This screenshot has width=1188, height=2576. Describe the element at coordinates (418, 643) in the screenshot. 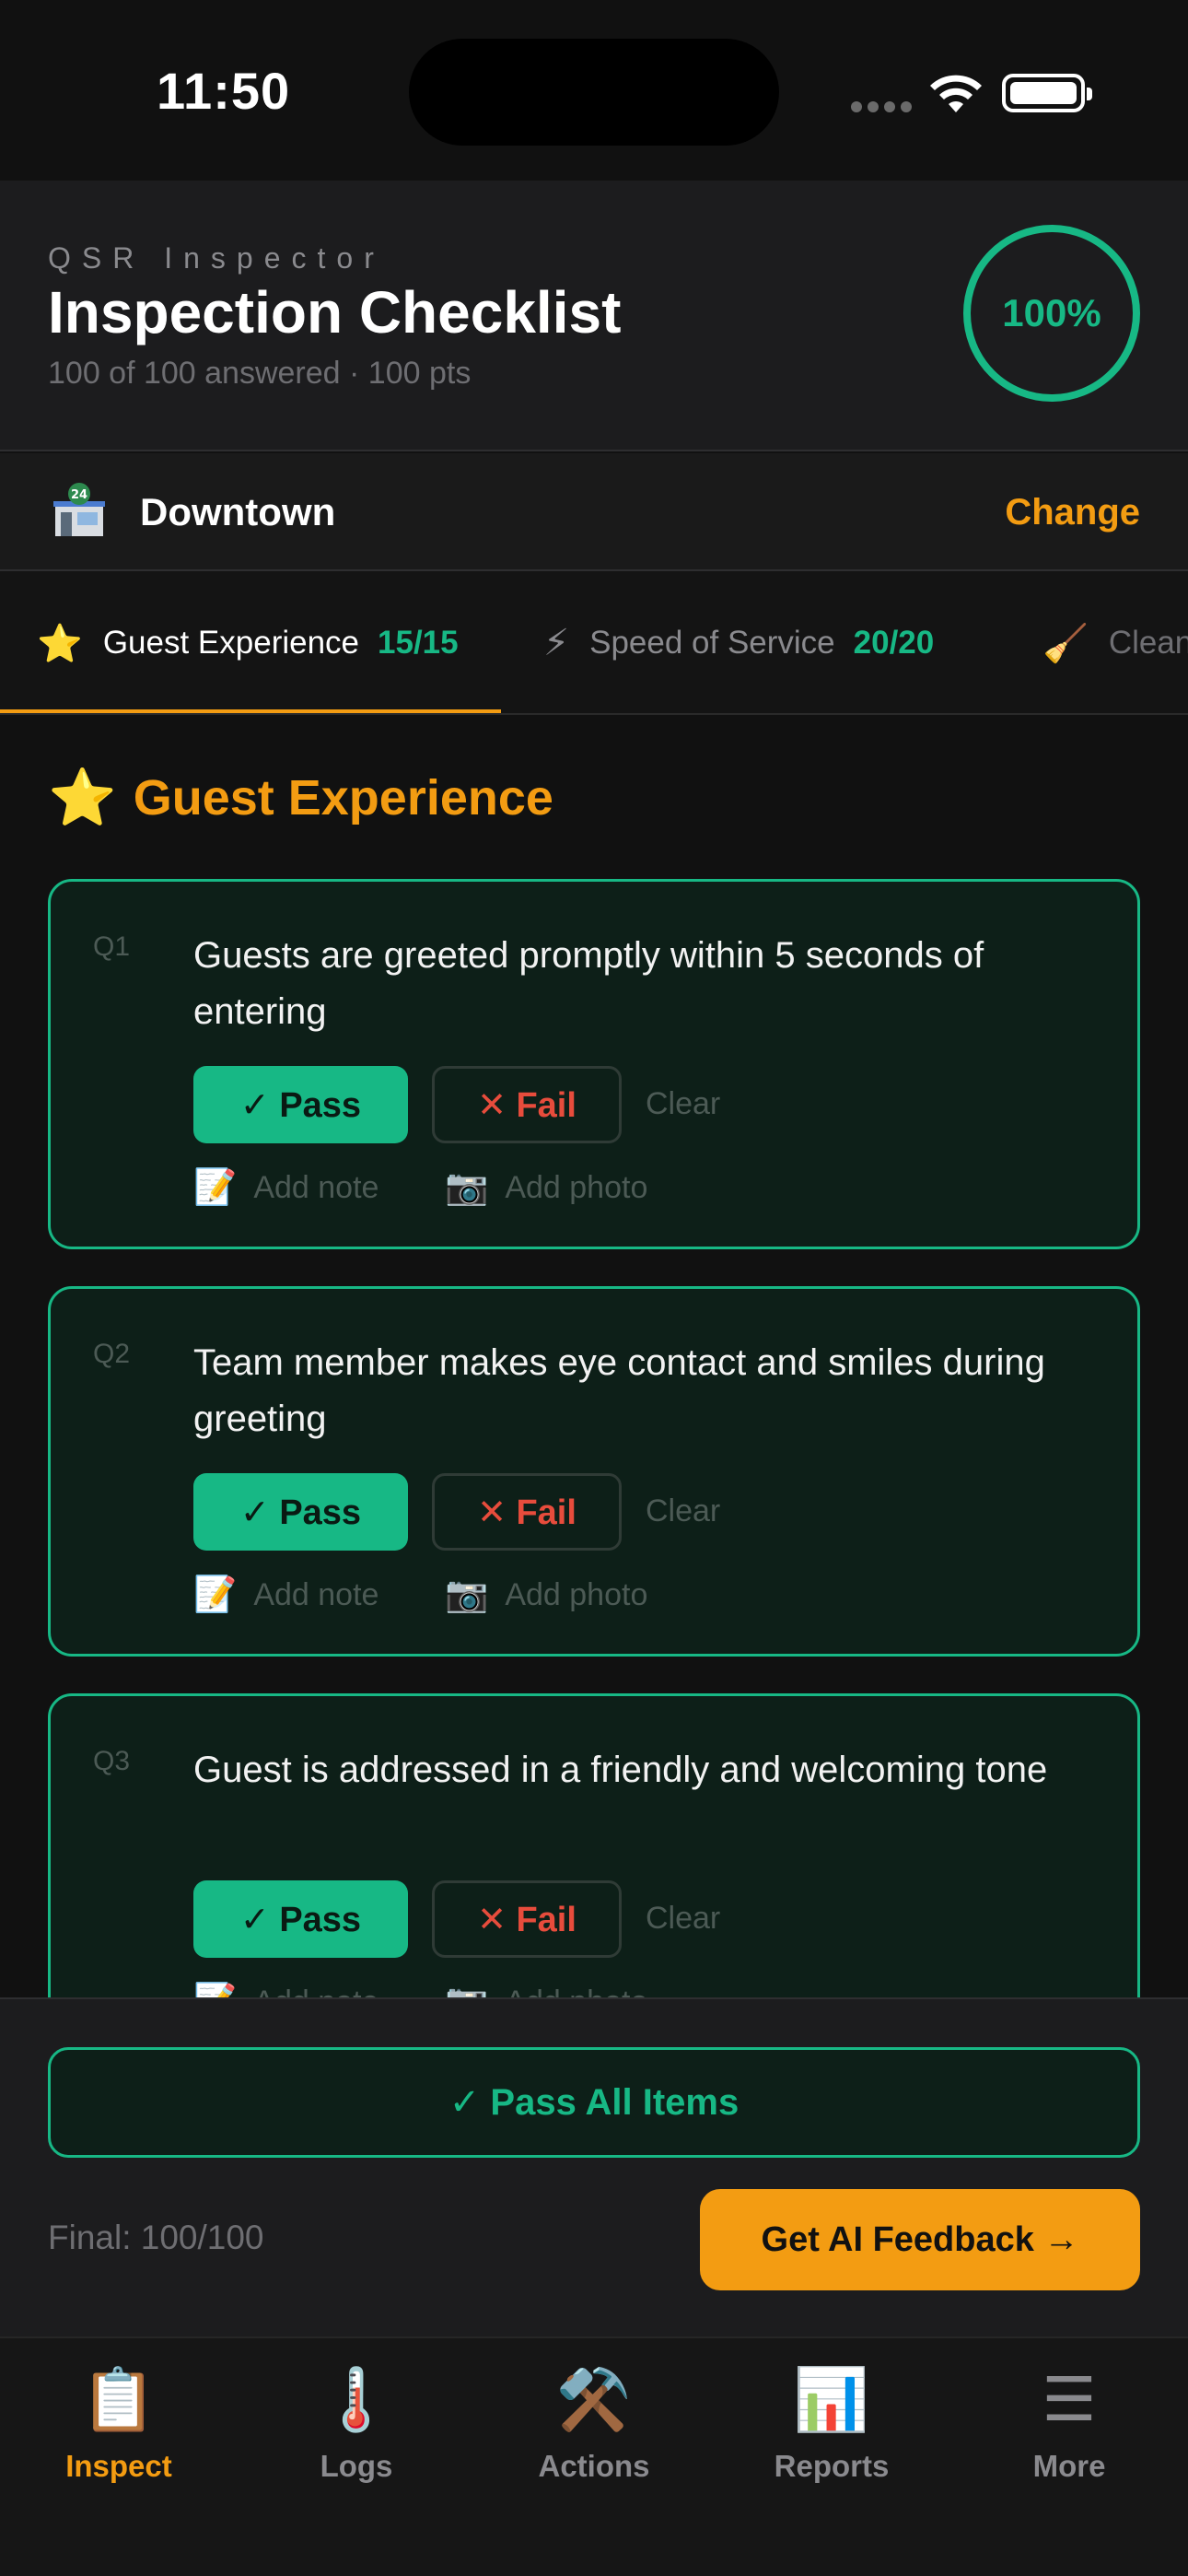

I see `tab-count: 15/15` at that location.